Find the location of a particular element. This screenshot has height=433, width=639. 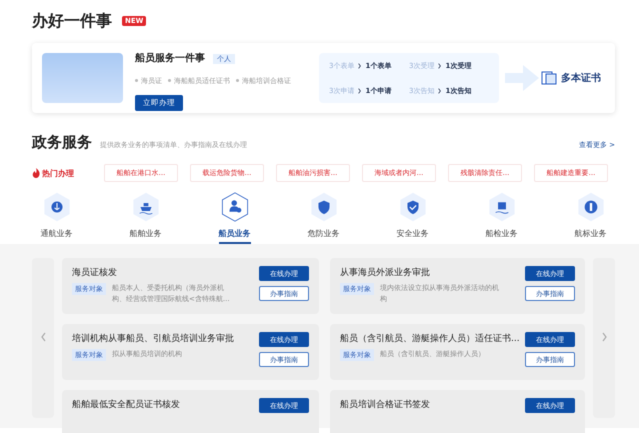

category-tab: 通航业务 is located at coordinates (56, 236).